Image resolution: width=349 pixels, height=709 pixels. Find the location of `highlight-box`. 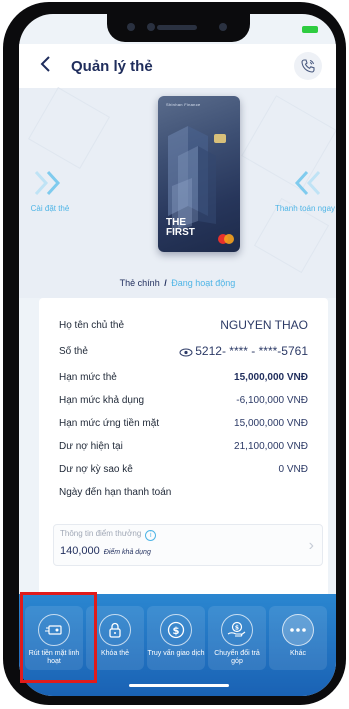

highlight-box is located at coordinates (58, 637).